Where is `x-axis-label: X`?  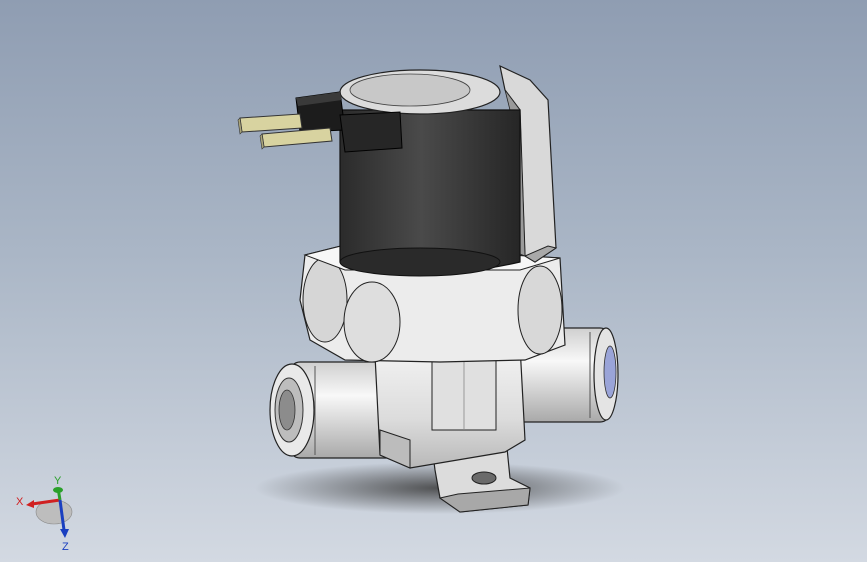 x-axis-label: X is located at coordinates (20, 502).